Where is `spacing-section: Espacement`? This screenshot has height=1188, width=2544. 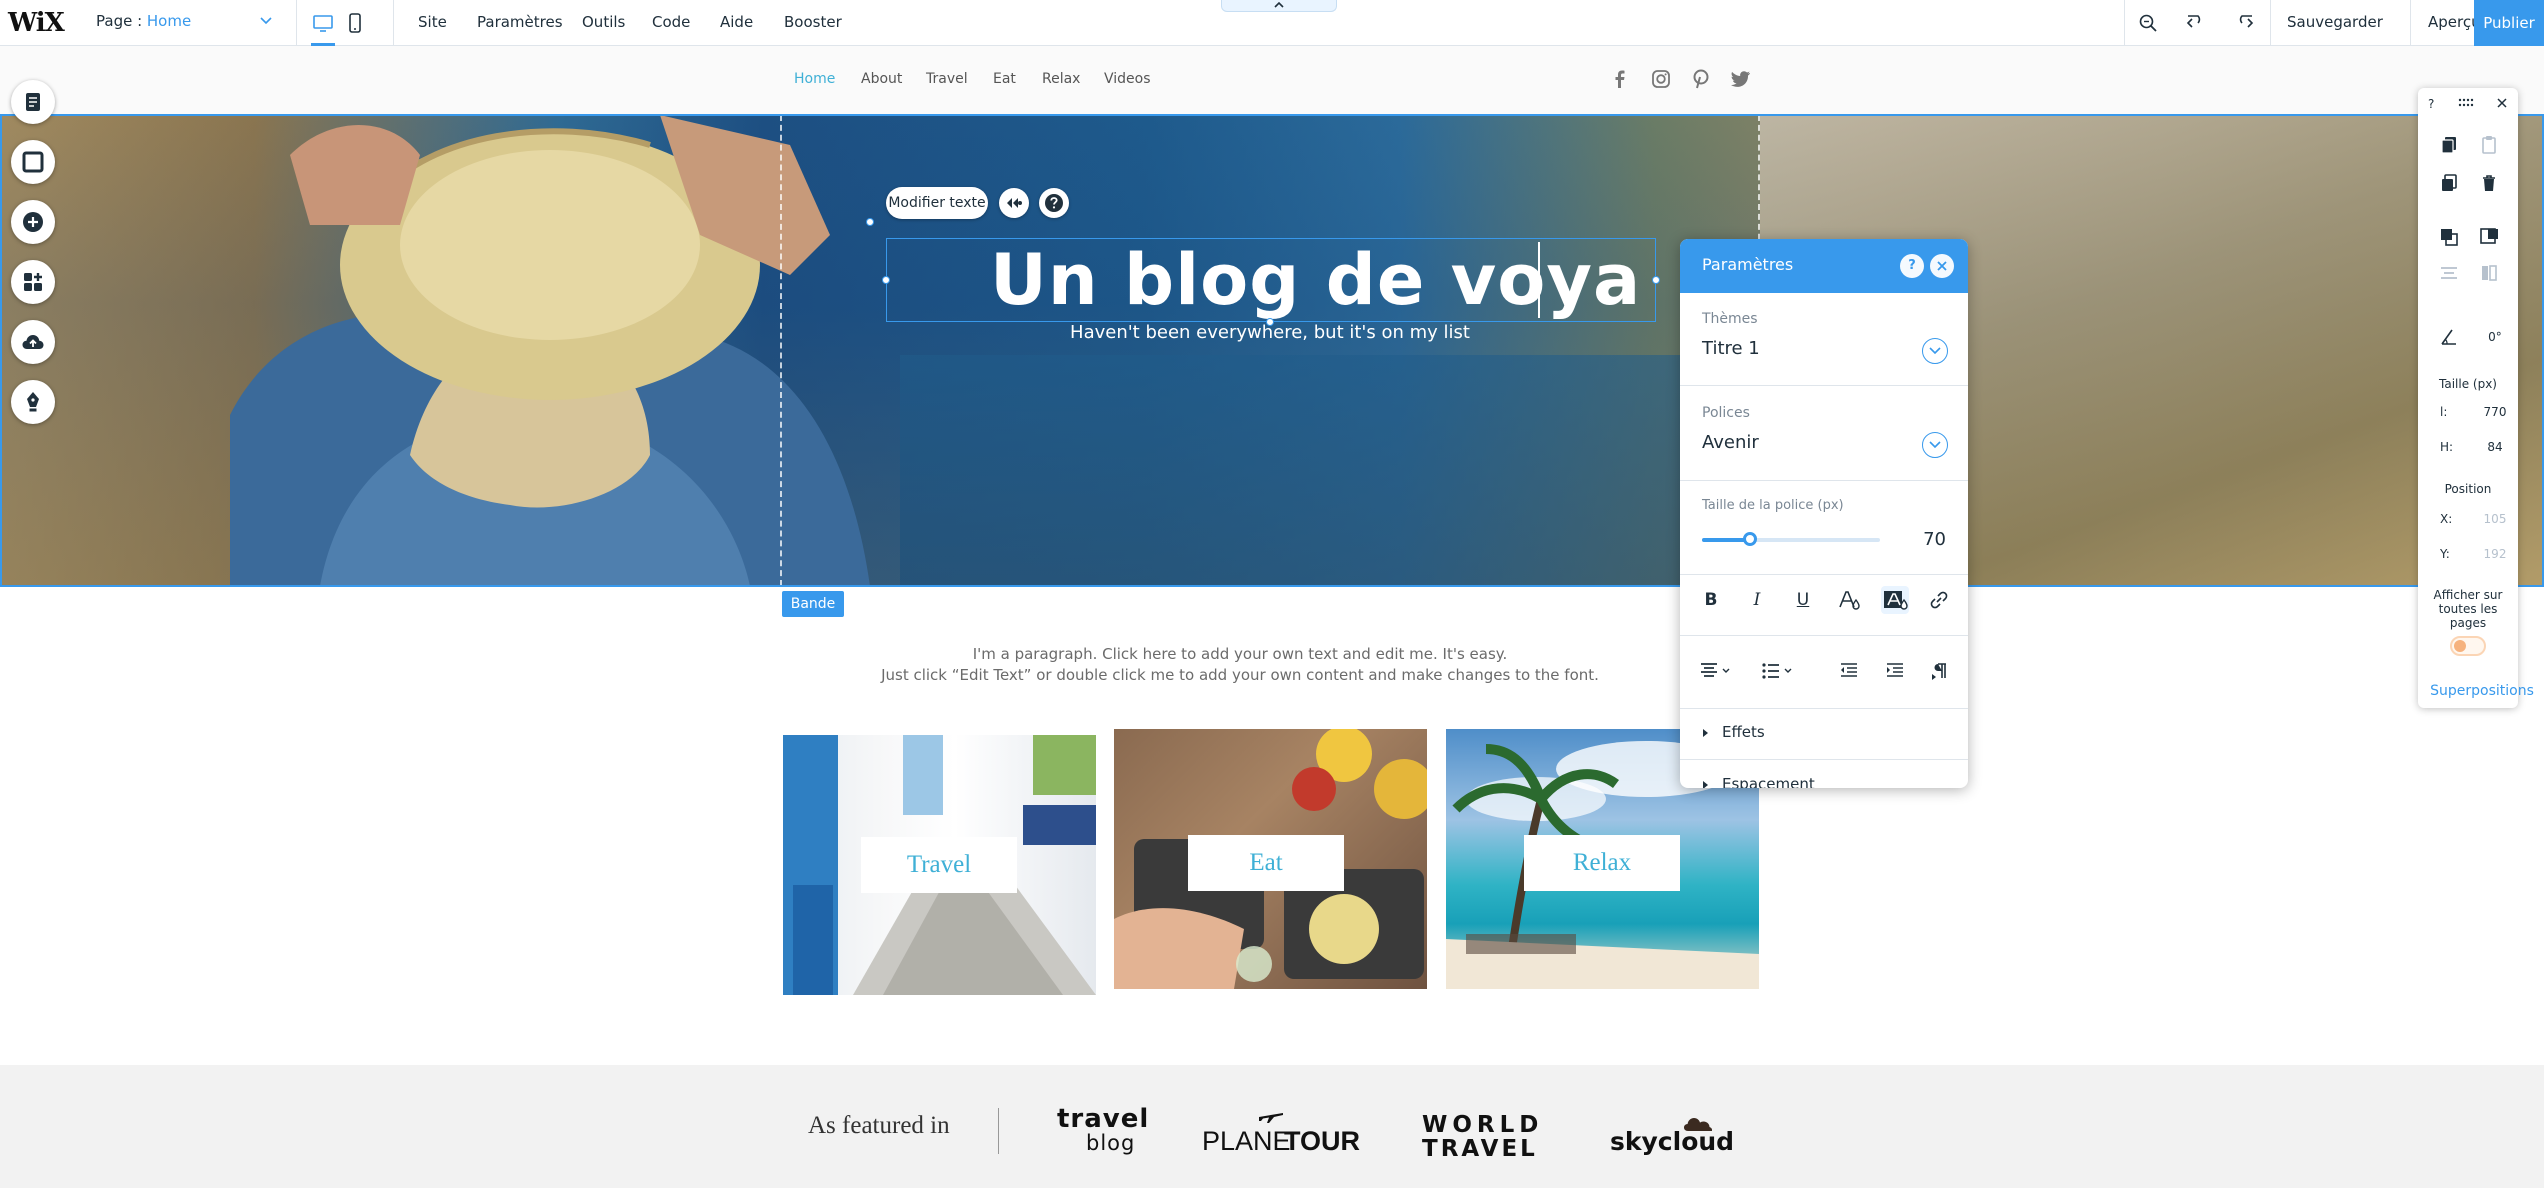
spacing-section: Espacement is located at coordinates (1768, 781).